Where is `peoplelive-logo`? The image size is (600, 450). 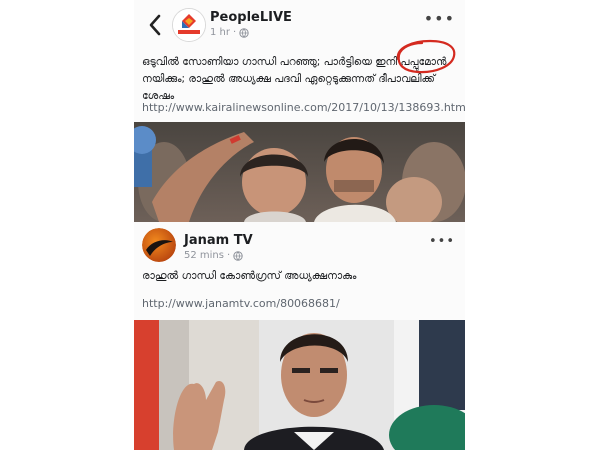 peoplelive-logo is located at coordinates (189, 25).